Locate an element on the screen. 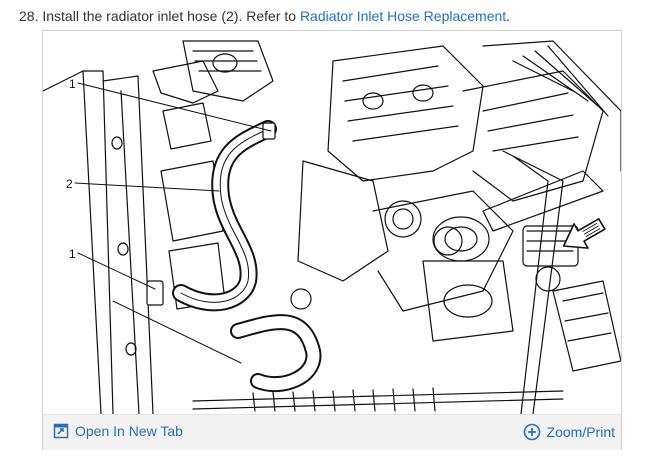  step-number: 28. is located at coordinates (29, 16).